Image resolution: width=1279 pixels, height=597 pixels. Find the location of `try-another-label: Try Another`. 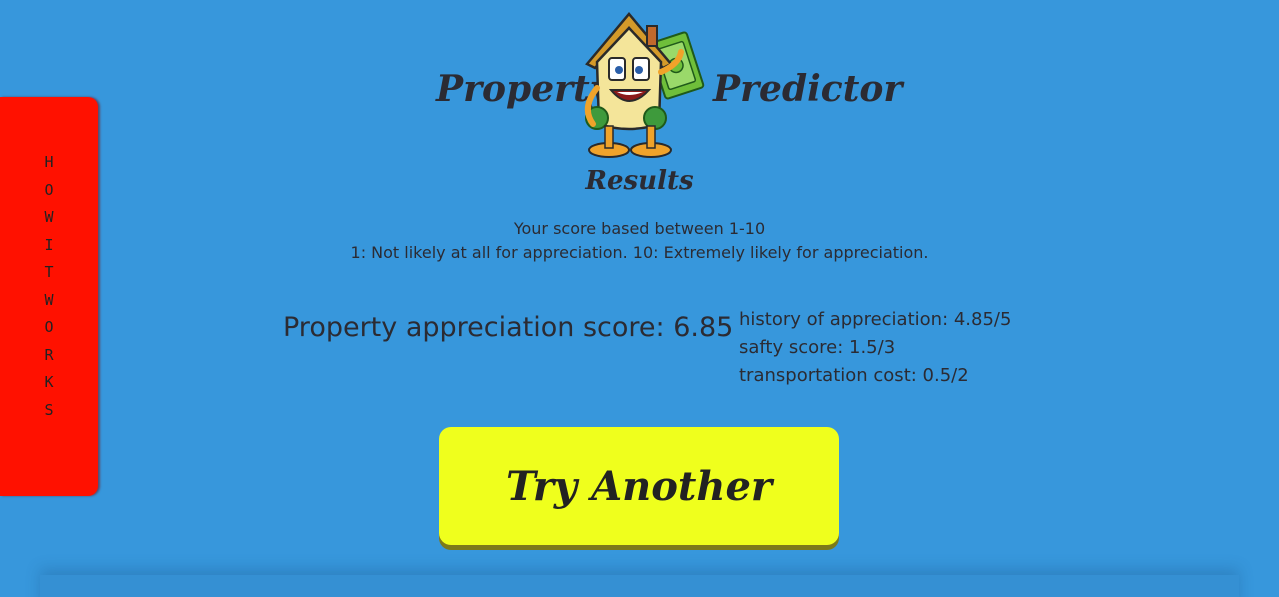

try-another-label: Try Another is located at coordinates (639, 486).